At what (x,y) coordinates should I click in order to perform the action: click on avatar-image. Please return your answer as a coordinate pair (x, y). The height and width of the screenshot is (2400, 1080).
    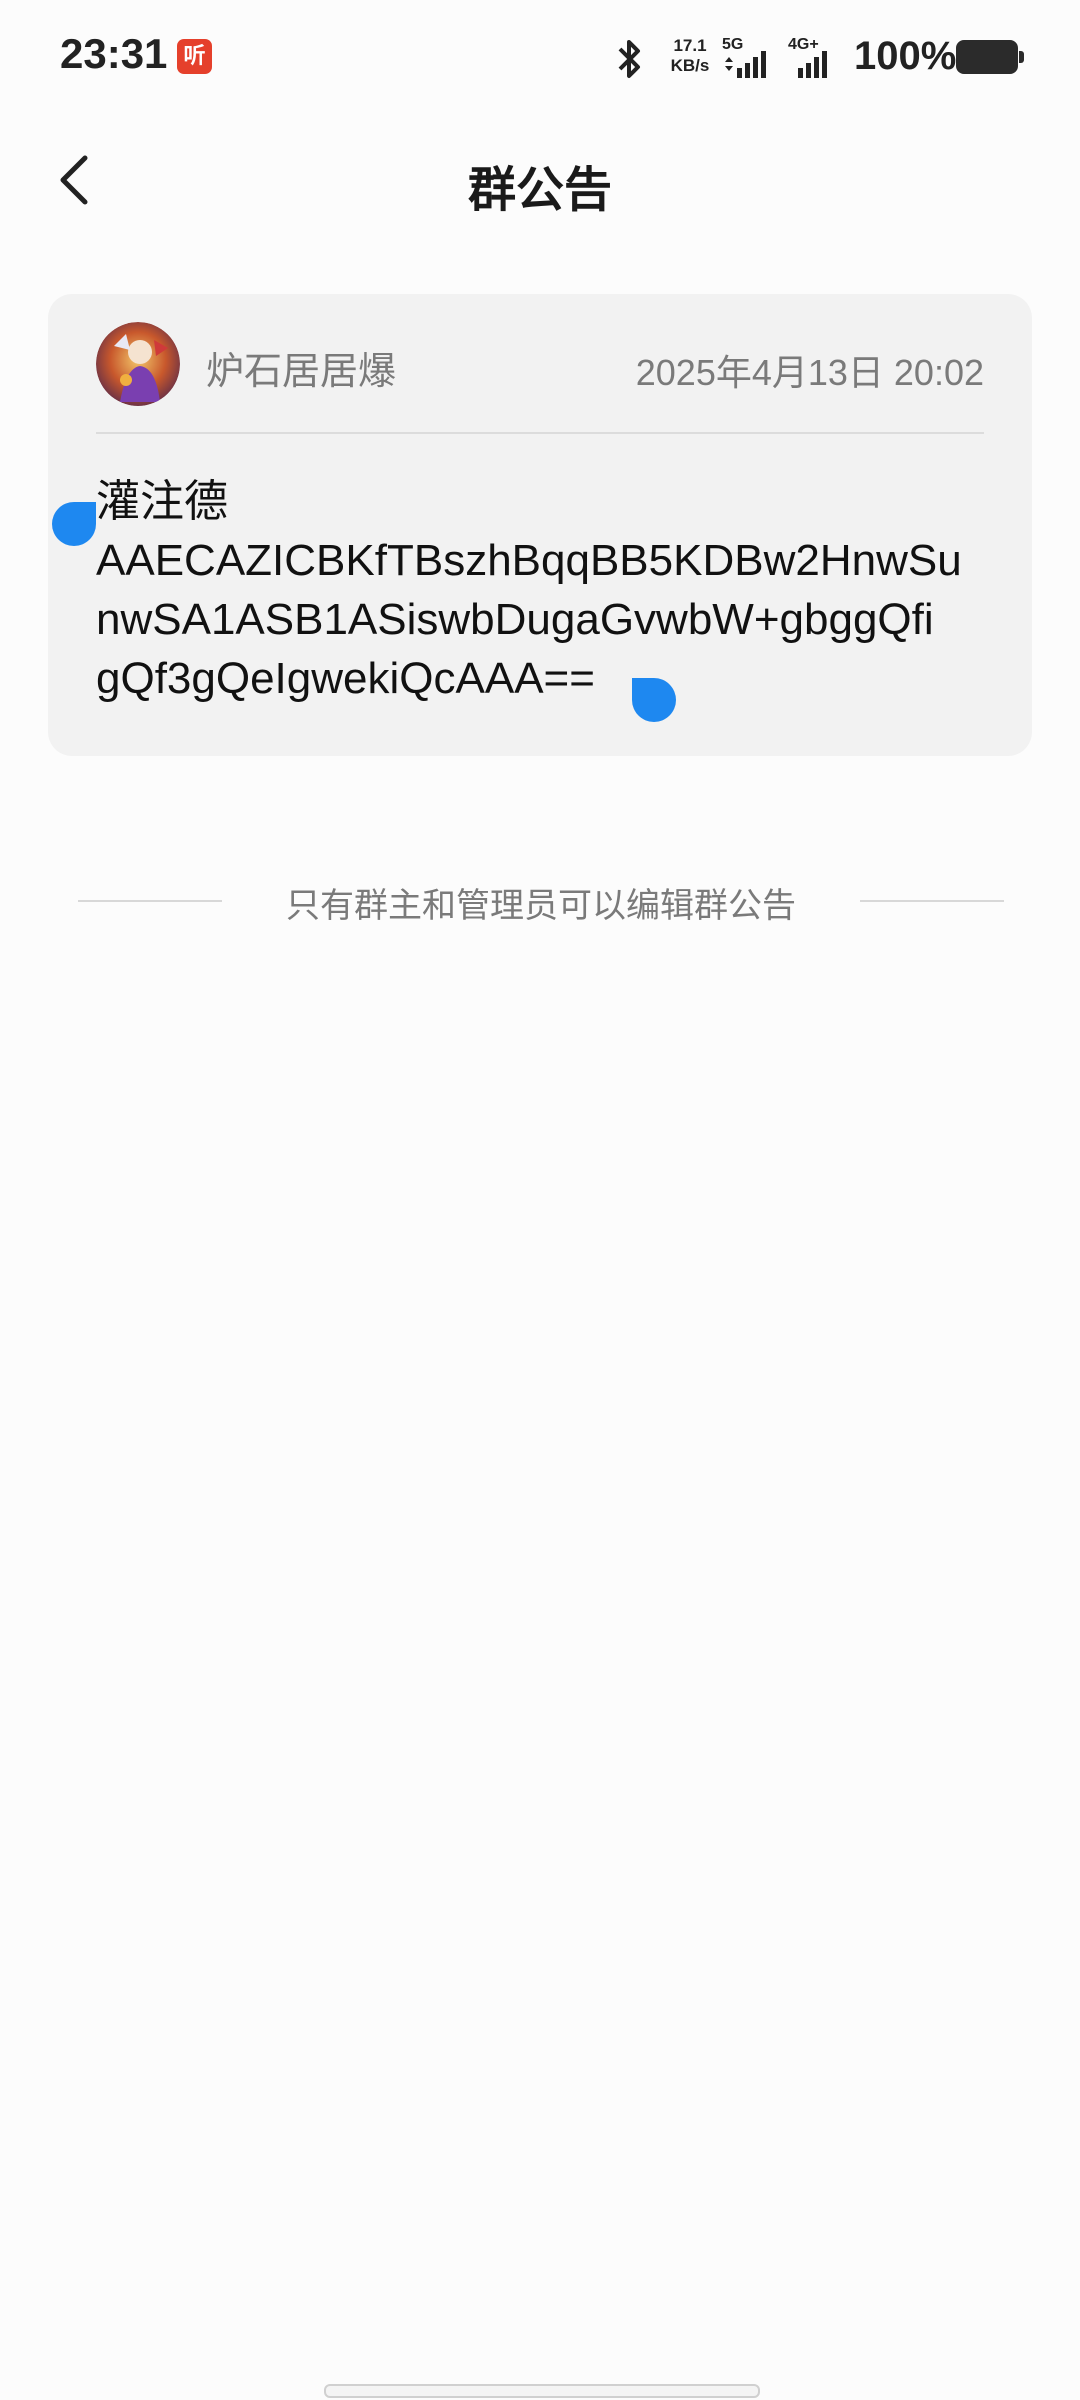
    Looking at the image, I should click on (138, 364).